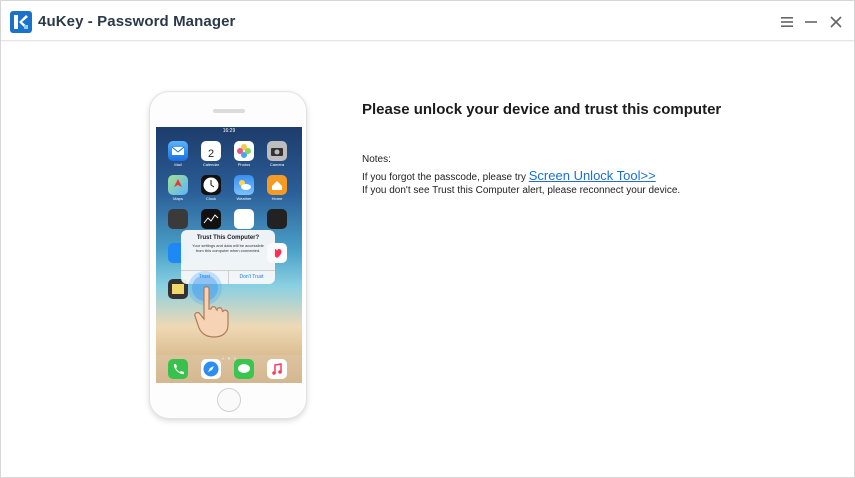 Image resolution: width=855 pixels, height=478 pixels. Describe the element at coordinates (244, 151) in the screenshot. I see `photos-app-icon` at that location.